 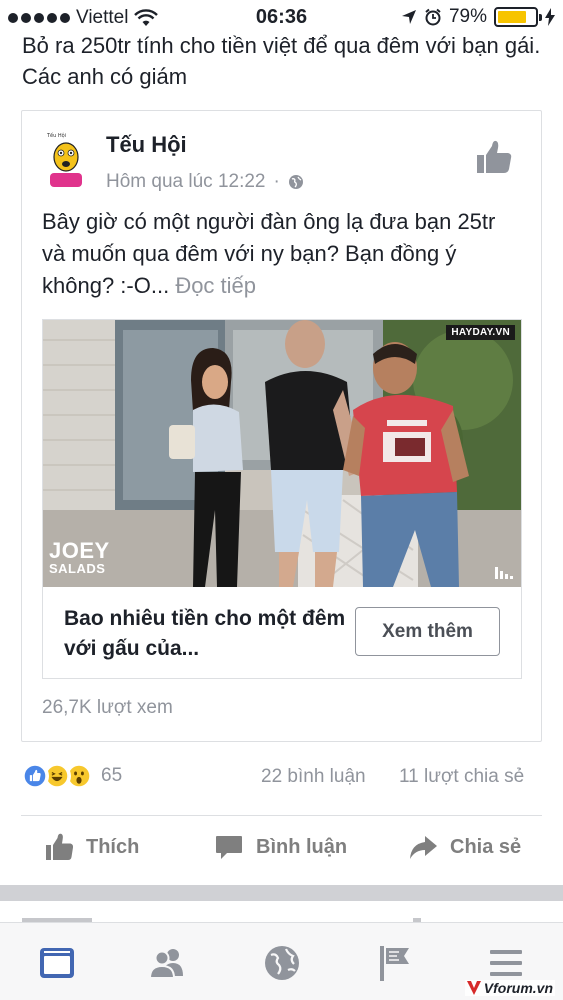 I want to click on like-button: Thích, so click(x=91, y=847).